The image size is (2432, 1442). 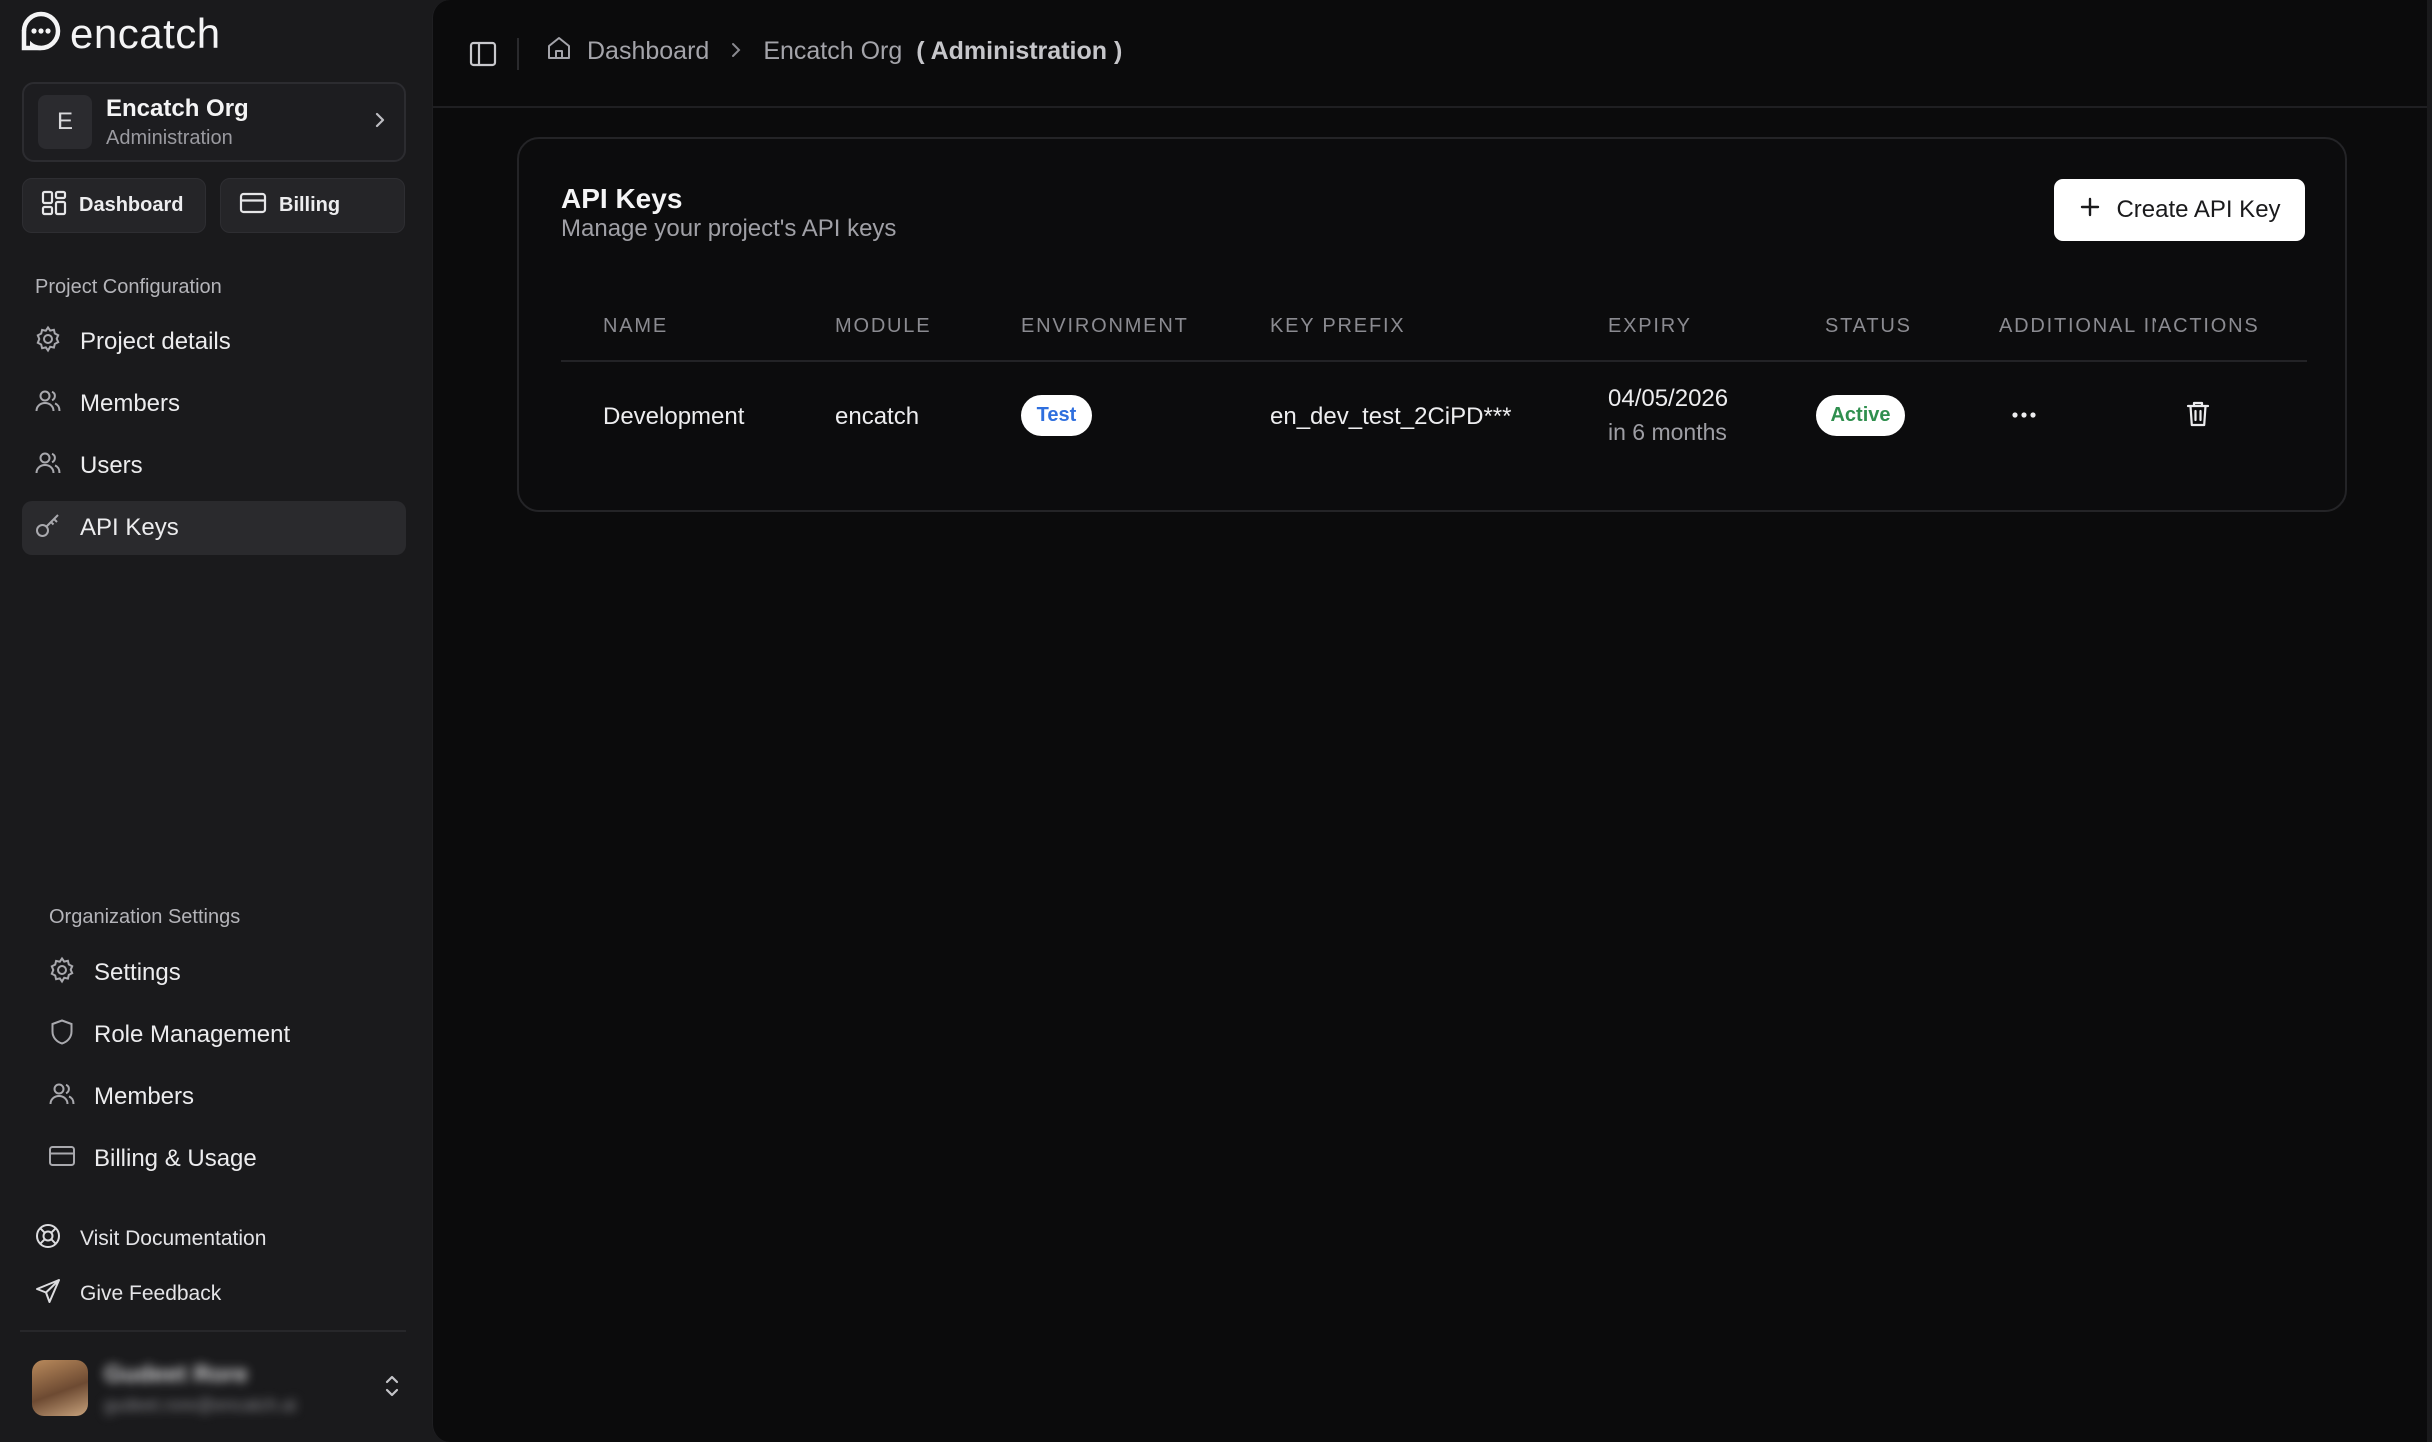 I want to click on column-header-environment: ENVIRONMENT, so click(x=1105, y=326).